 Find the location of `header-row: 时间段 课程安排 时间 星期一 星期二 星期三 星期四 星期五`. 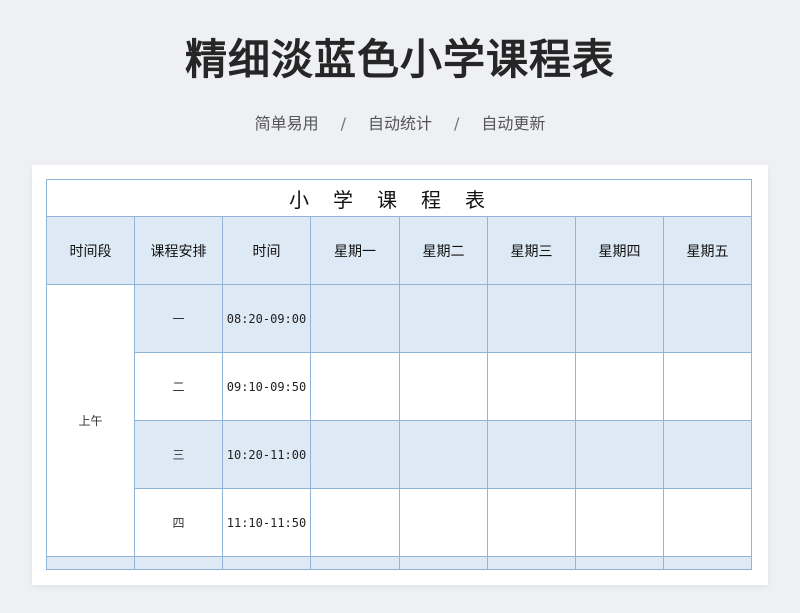

header-row: 时间段 课程安排 时间 星期一 星期二 星期三 星期四 星期五 is located at coordinates (399, 250).